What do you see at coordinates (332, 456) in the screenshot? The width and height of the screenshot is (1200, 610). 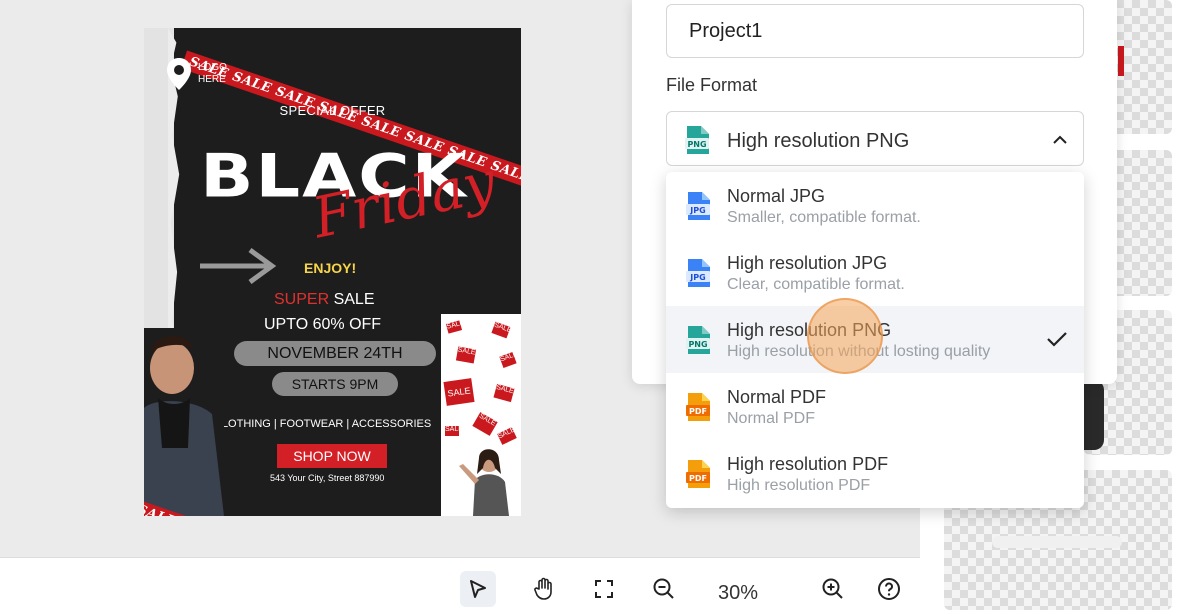 I see `shop-now-banner: SHOP NOW` at bounding box center [332, 456].